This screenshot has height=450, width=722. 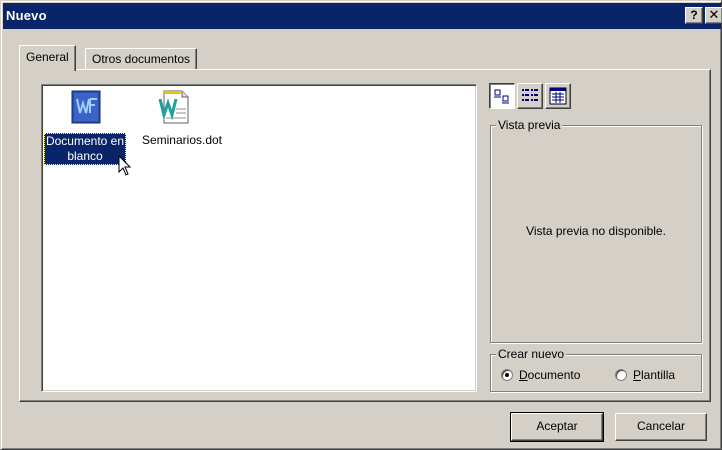 I want to click on preview-message: Vista previa no disponible., so click(x=596, y=231).